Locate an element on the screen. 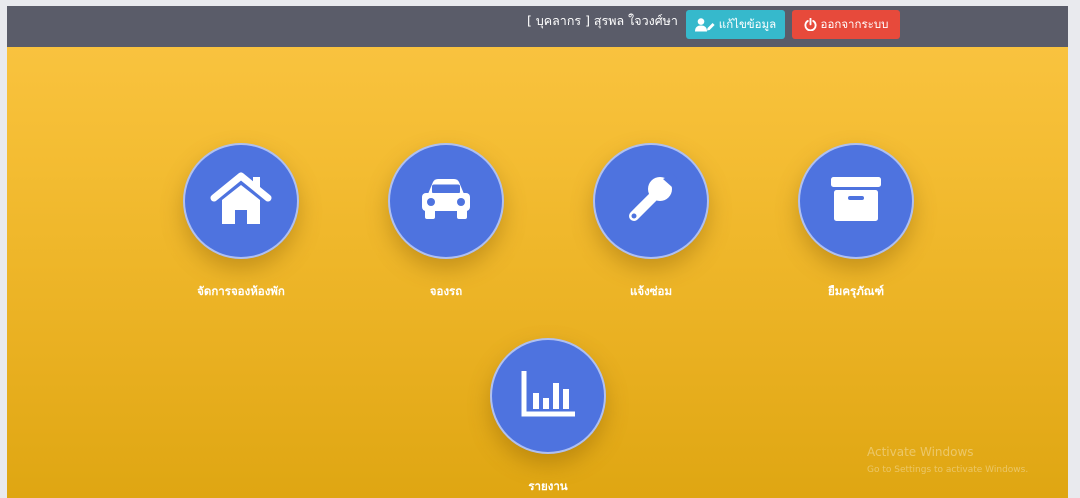 This screenshot has width=1080, height=498. menu-label: แจ้งซ่อม is located at coordinates (651, 291).